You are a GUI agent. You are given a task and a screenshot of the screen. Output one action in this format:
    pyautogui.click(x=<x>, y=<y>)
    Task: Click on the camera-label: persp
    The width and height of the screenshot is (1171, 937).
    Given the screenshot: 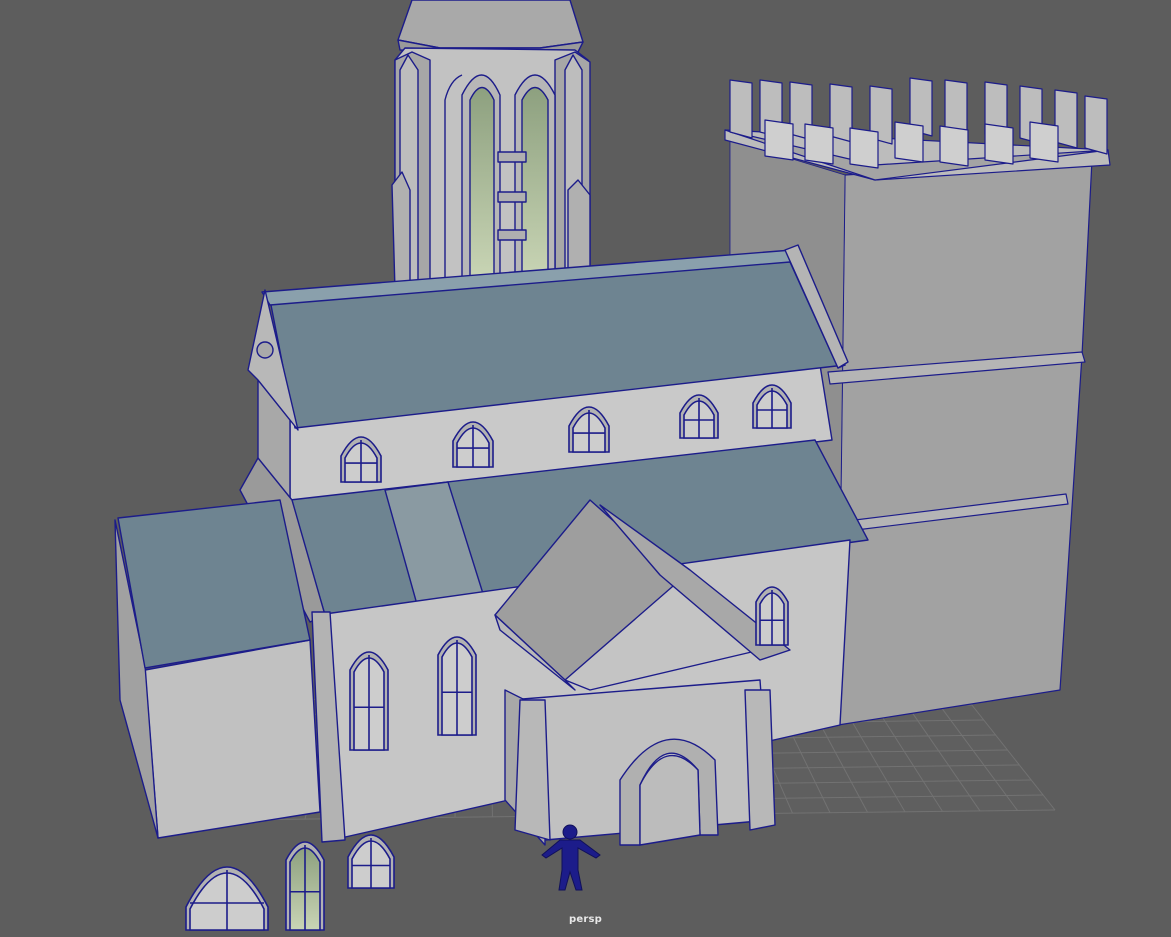 What is the action you would take?
    pyautogui.click(x=585, y=919)
    